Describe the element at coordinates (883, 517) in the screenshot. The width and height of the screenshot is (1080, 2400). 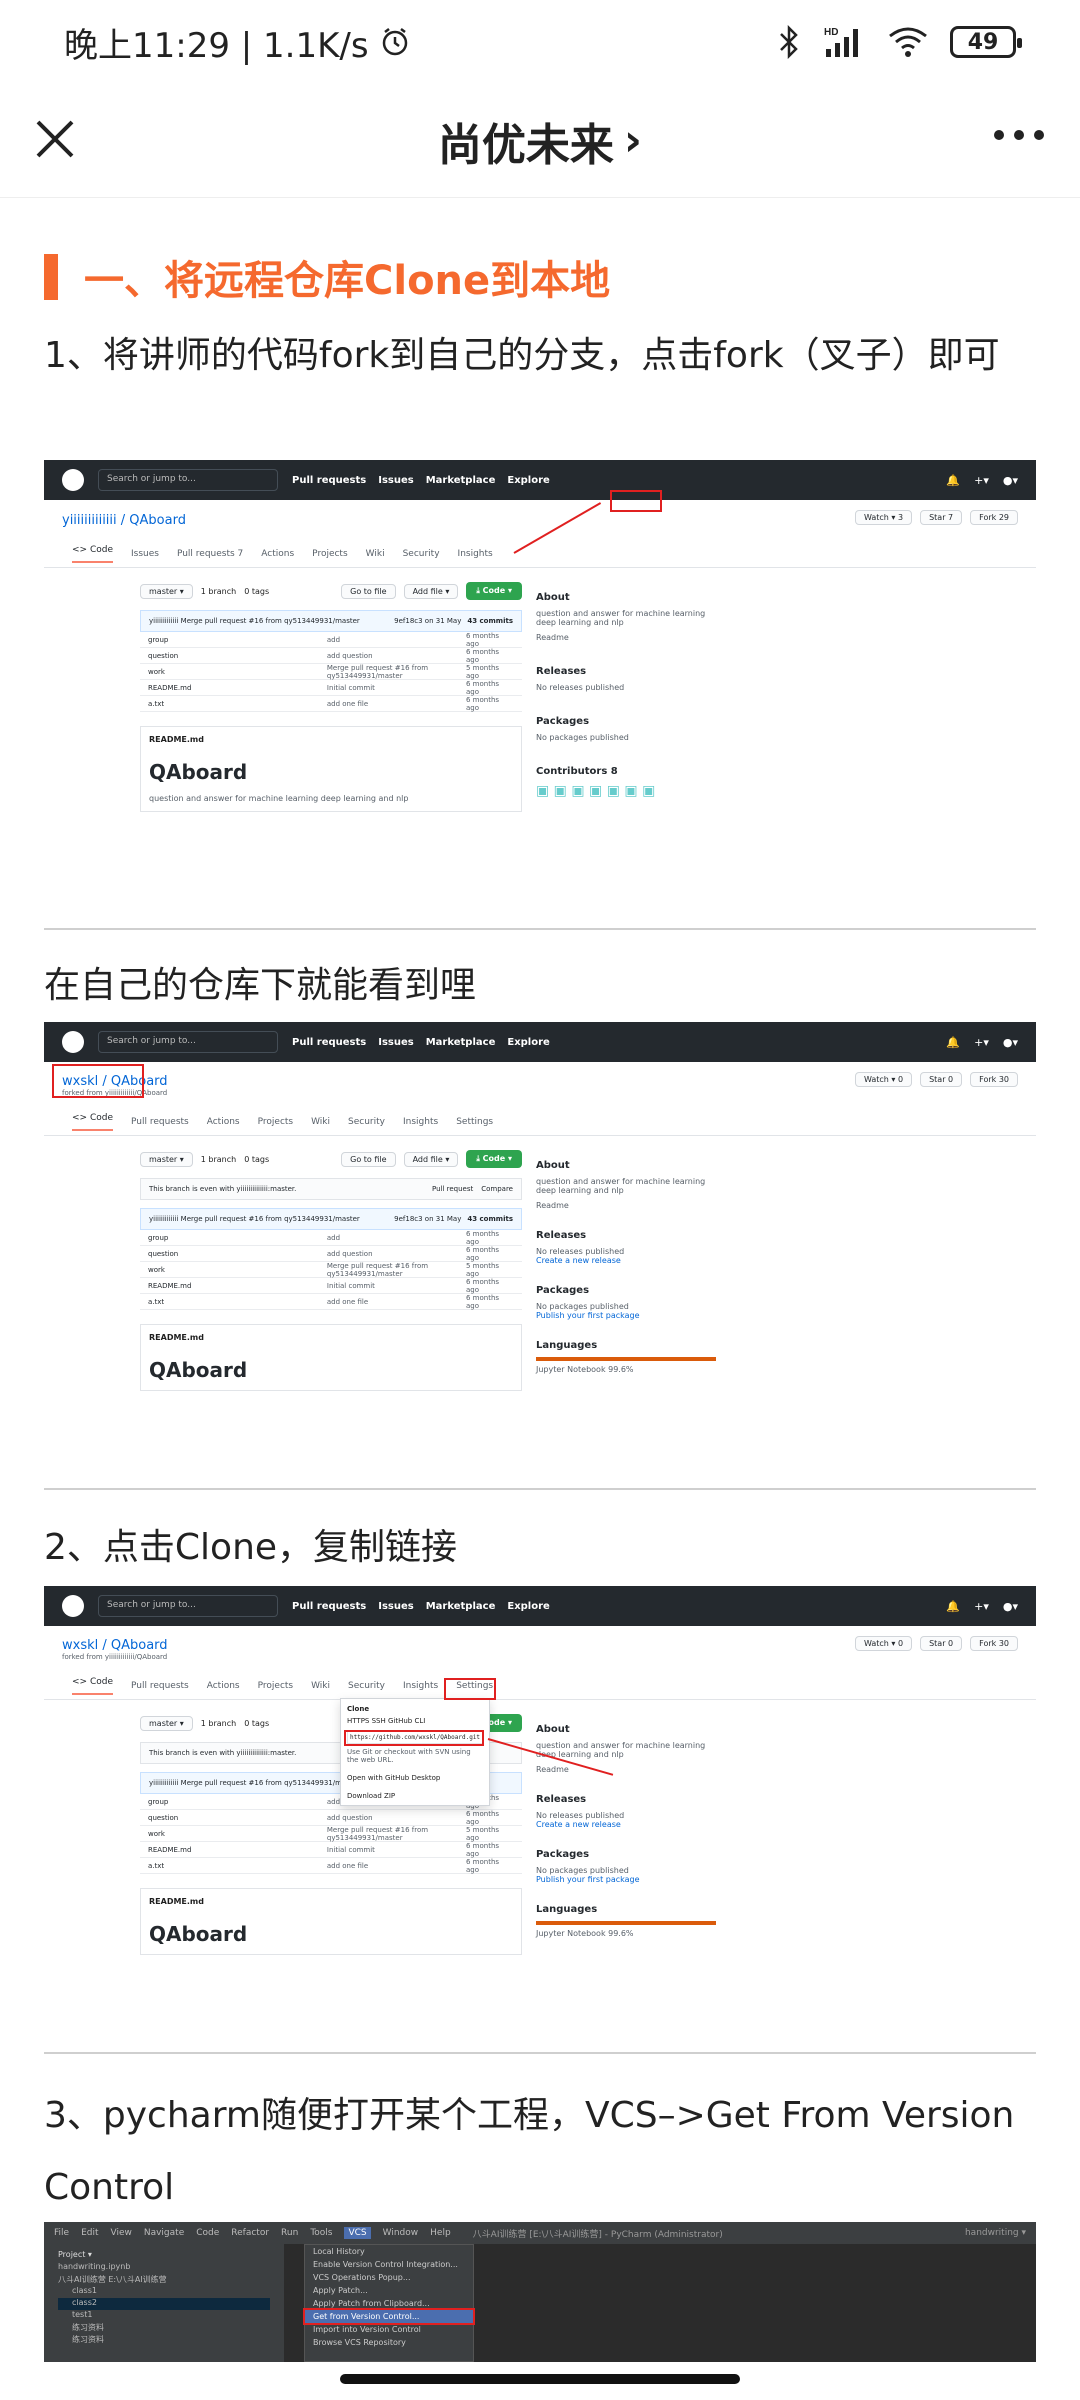
I see `watch-button: Watch ▾ 3` at that location.